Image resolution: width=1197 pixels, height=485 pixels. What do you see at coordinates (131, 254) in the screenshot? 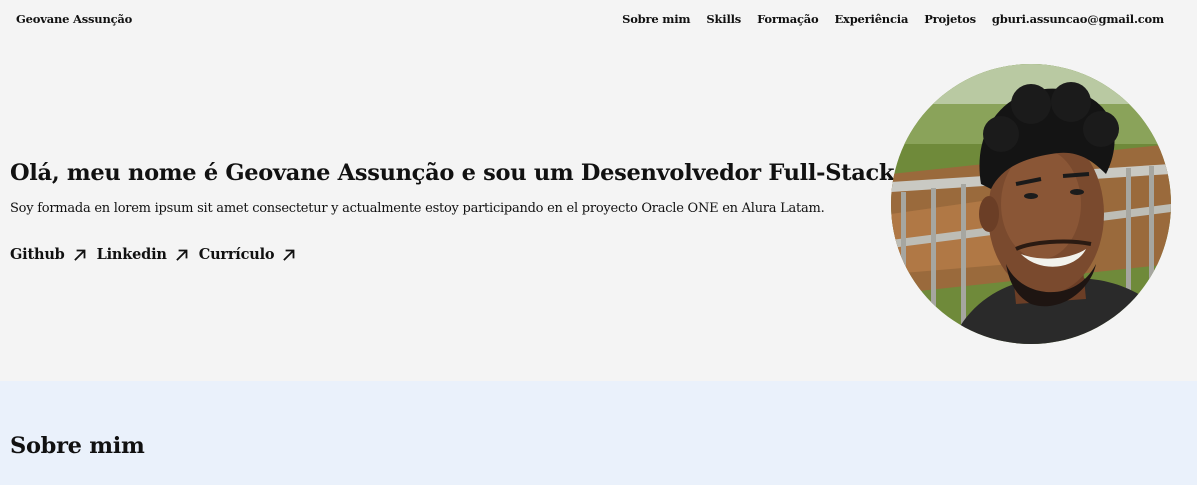
I see `linkedin-link-label: Linkedin` at bounding box center [131, 254].